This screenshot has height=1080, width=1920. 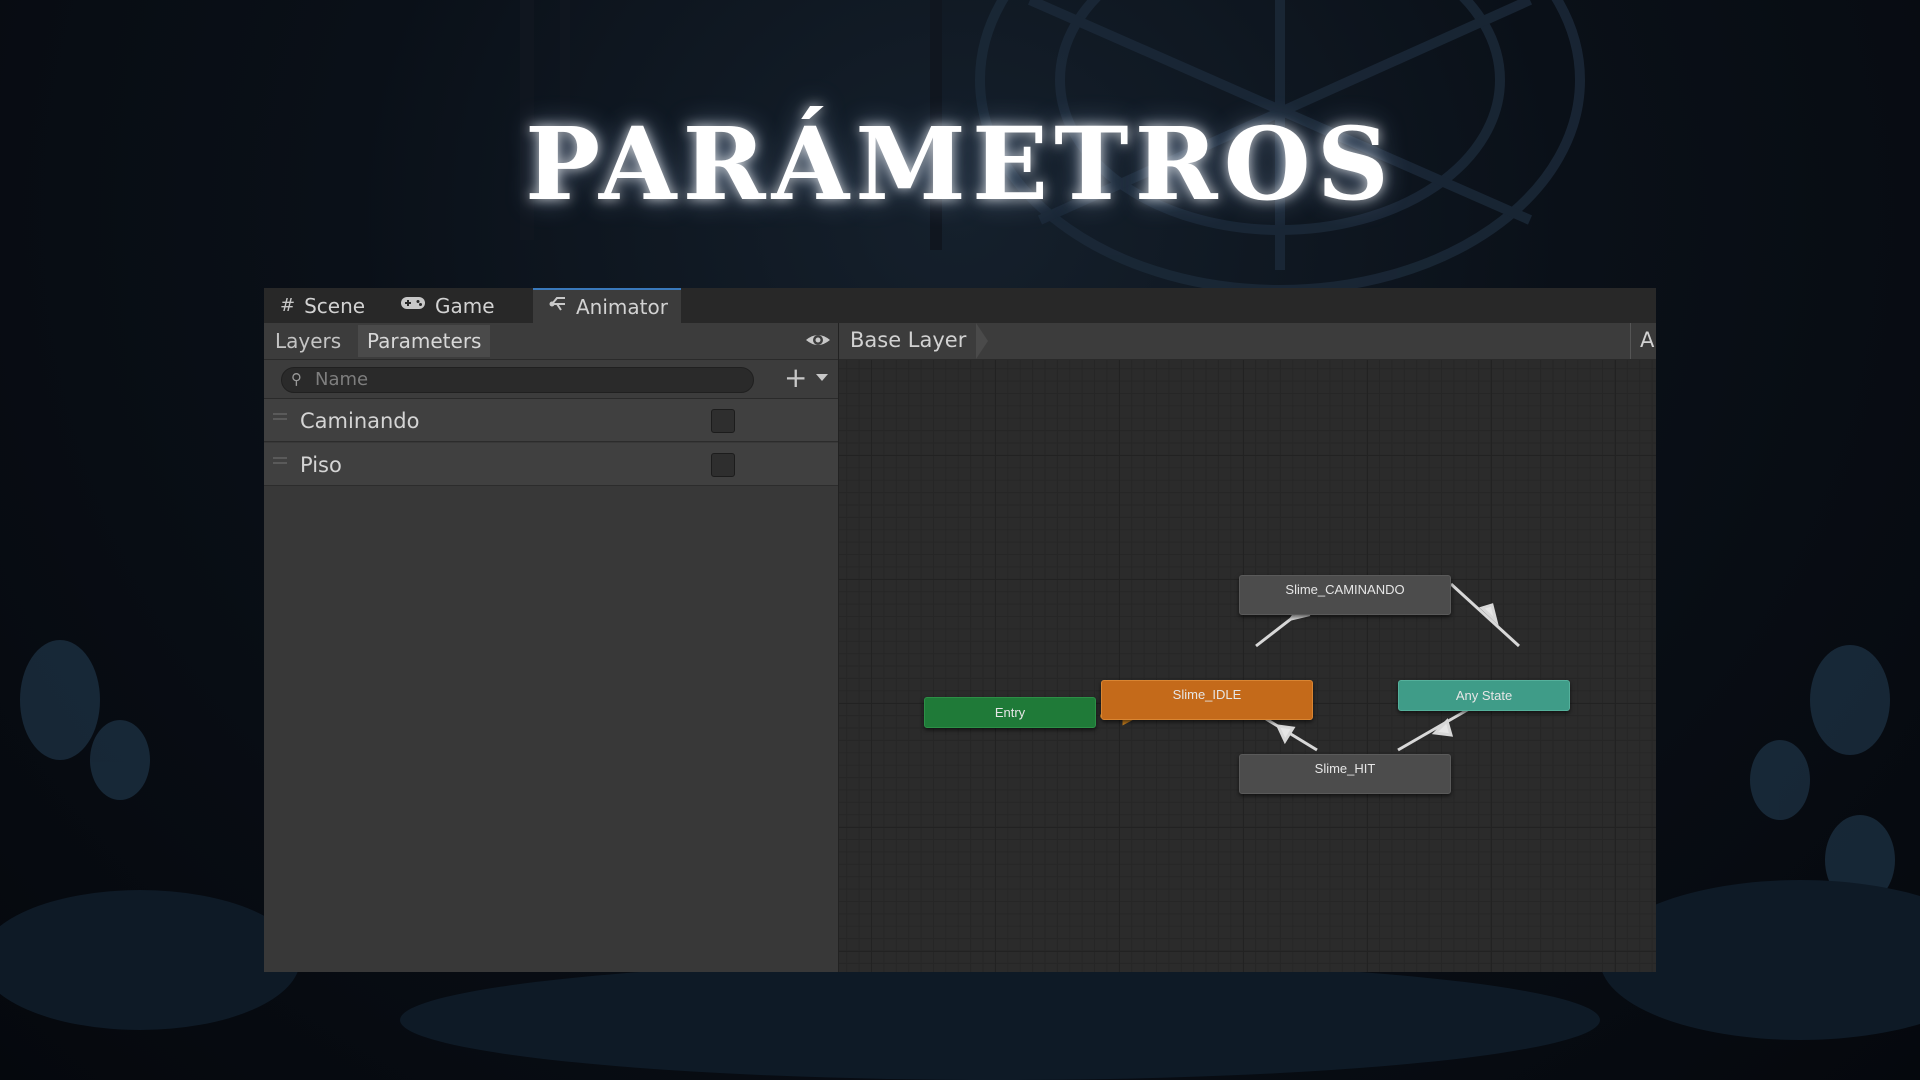 I want to click on tab-game: Game, so click(x=449, y=305).